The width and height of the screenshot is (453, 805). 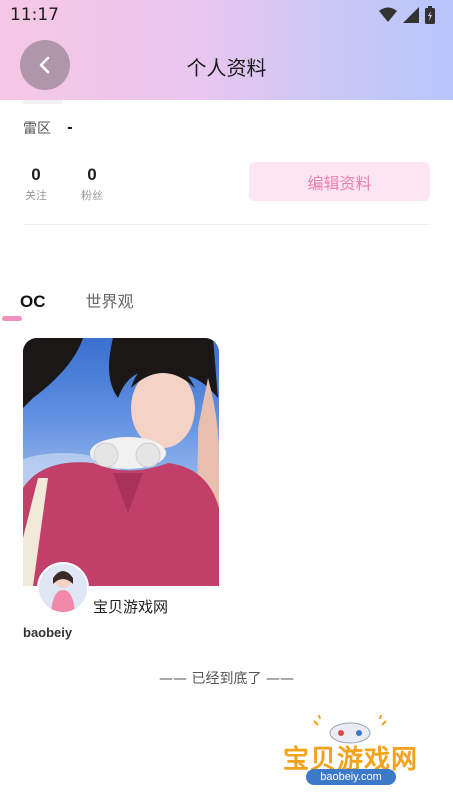 I want to click on status-bar: 11:17, so click(x=226, y=15).